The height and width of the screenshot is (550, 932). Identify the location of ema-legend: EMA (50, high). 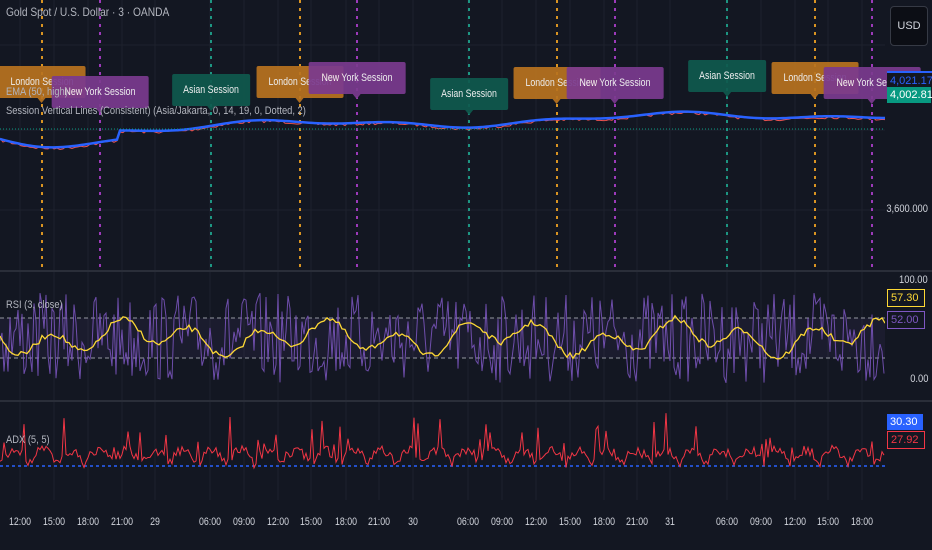
(37, 92).